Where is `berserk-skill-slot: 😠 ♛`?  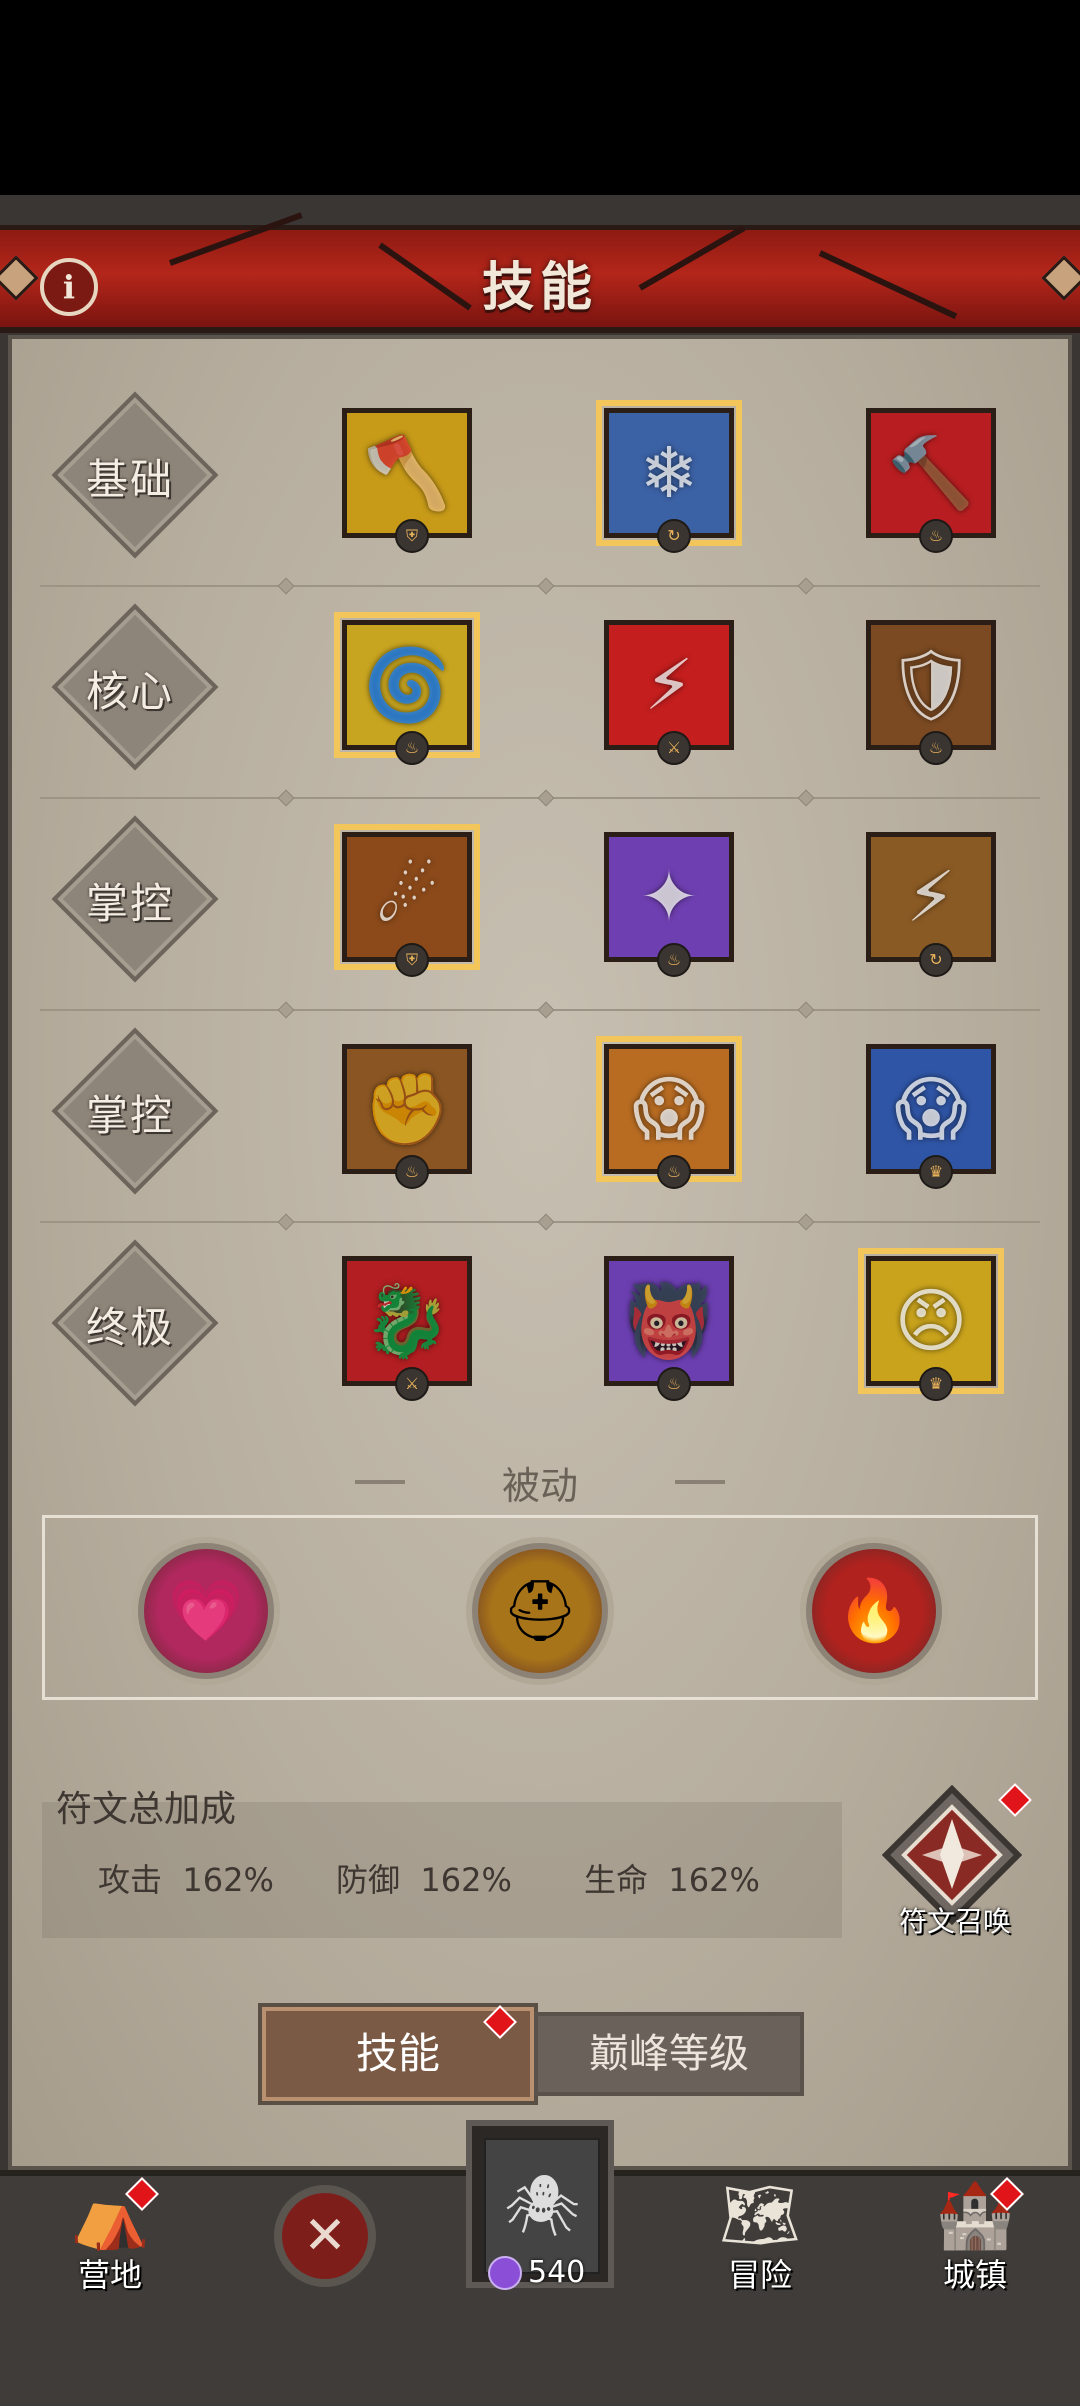 berserk-skill-slot: 😠 ♛ is located at coordinates (931, 1324).